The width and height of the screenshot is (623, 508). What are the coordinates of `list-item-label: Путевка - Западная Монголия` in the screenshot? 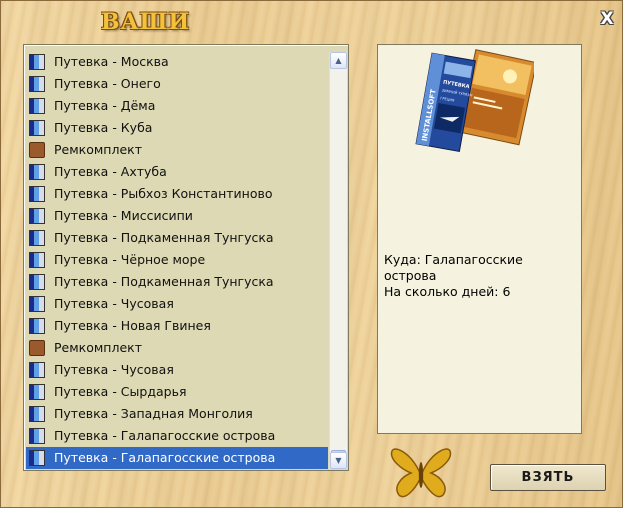 It's located at (153, 413).